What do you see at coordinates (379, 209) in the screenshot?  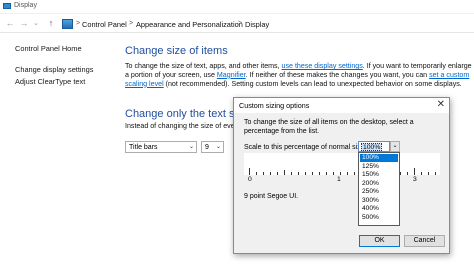 I see `scale-option-400: 400%` at bounding box center [379, 209].